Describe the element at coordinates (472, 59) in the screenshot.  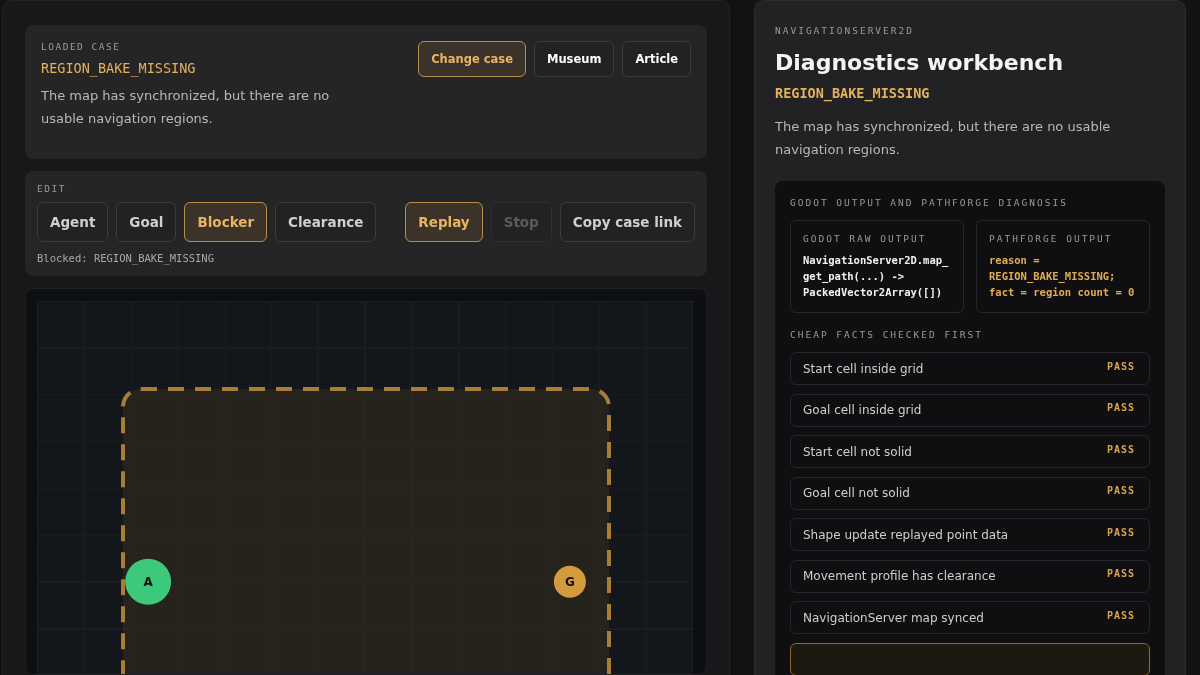
I see `case-button: Change case` at that location.